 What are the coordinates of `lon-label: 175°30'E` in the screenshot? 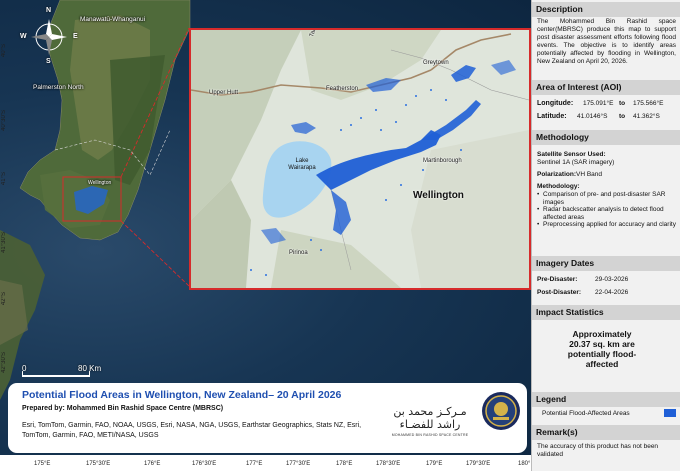 It's located at (98, 464).